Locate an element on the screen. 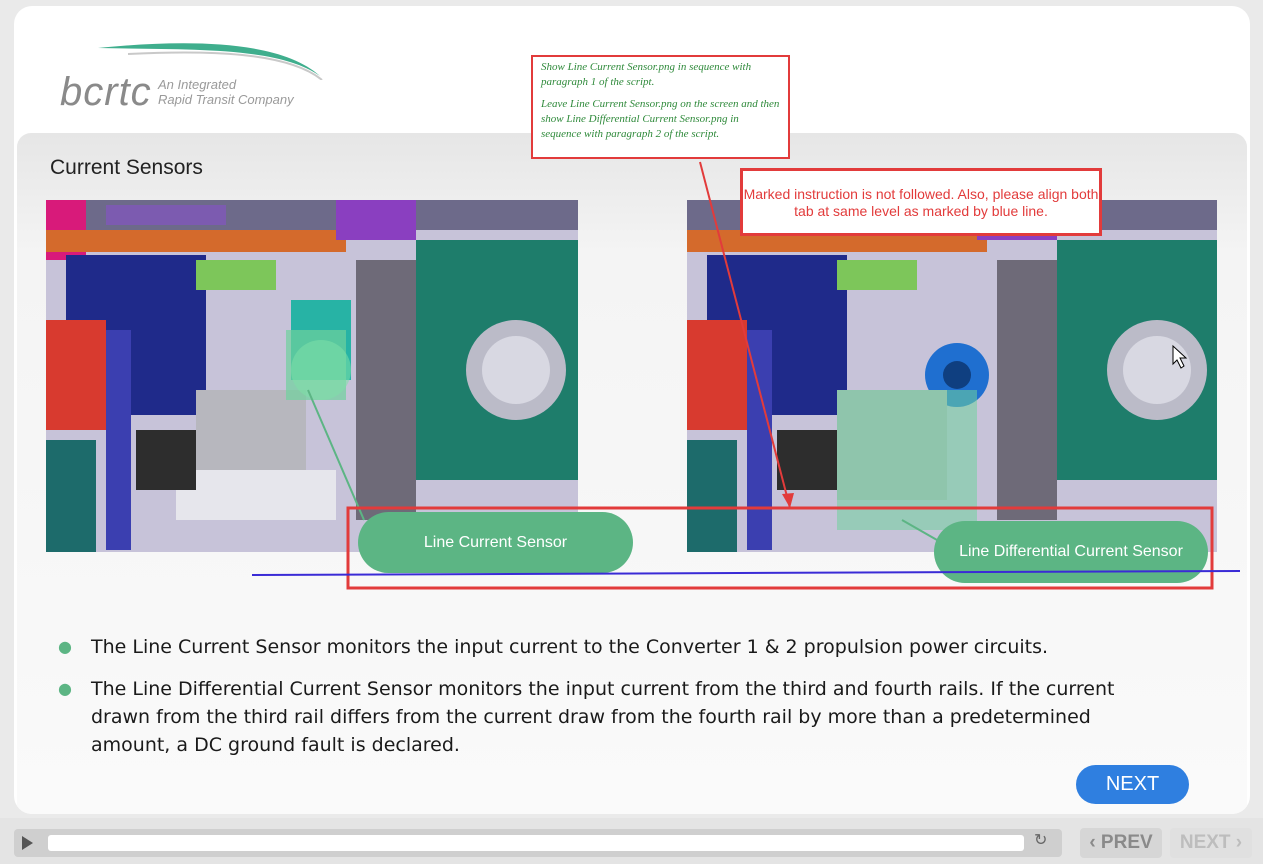  slide-next-button: NEXT is located at coordinates (1132, 784).